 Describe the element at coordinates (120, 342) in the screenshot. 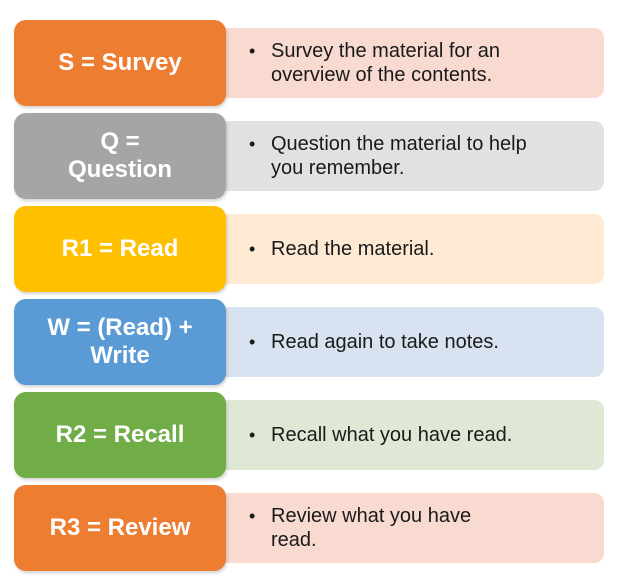

I see `step-label: W = (Read) + Write` at that location.